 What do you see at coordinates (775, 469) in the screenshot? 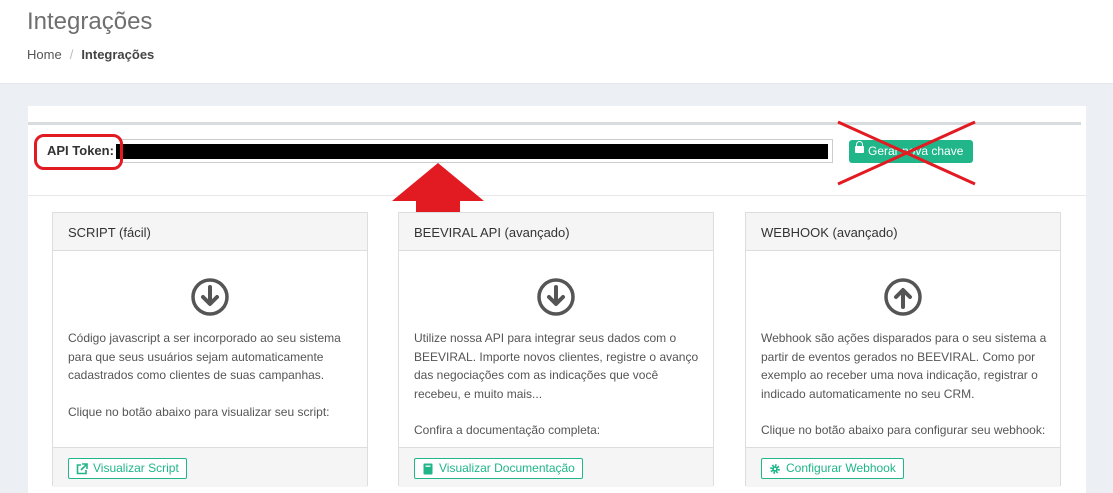
I see `gear-icon` at bounding box center [775, 469].